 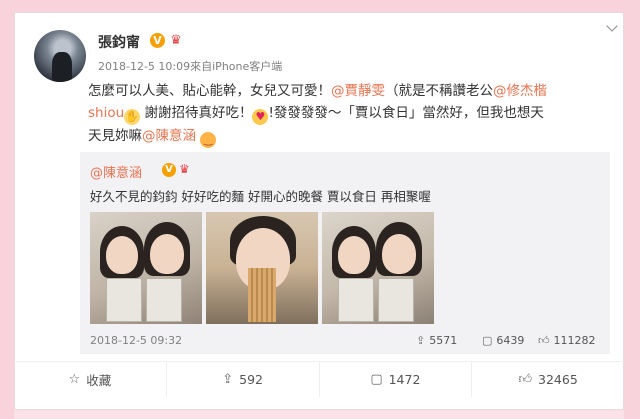 I want to click on post-text-segment: 謝謝招待真好吃！, so click(x=198, y=113).